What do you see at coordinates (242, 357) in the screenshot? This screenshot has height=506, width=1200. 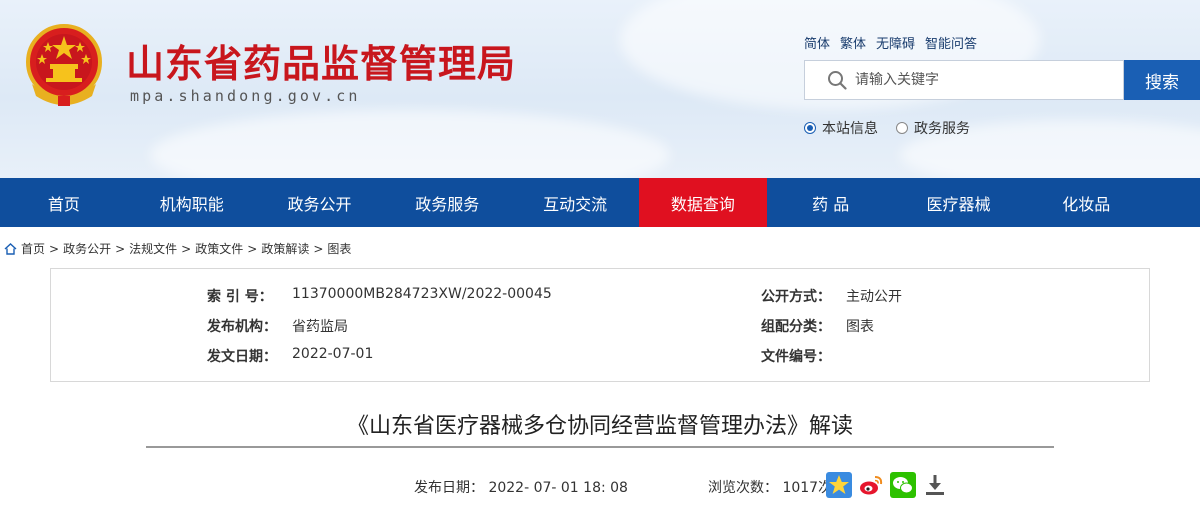 I see `info-label: 发文日期：` at bounding box center [242, 357].